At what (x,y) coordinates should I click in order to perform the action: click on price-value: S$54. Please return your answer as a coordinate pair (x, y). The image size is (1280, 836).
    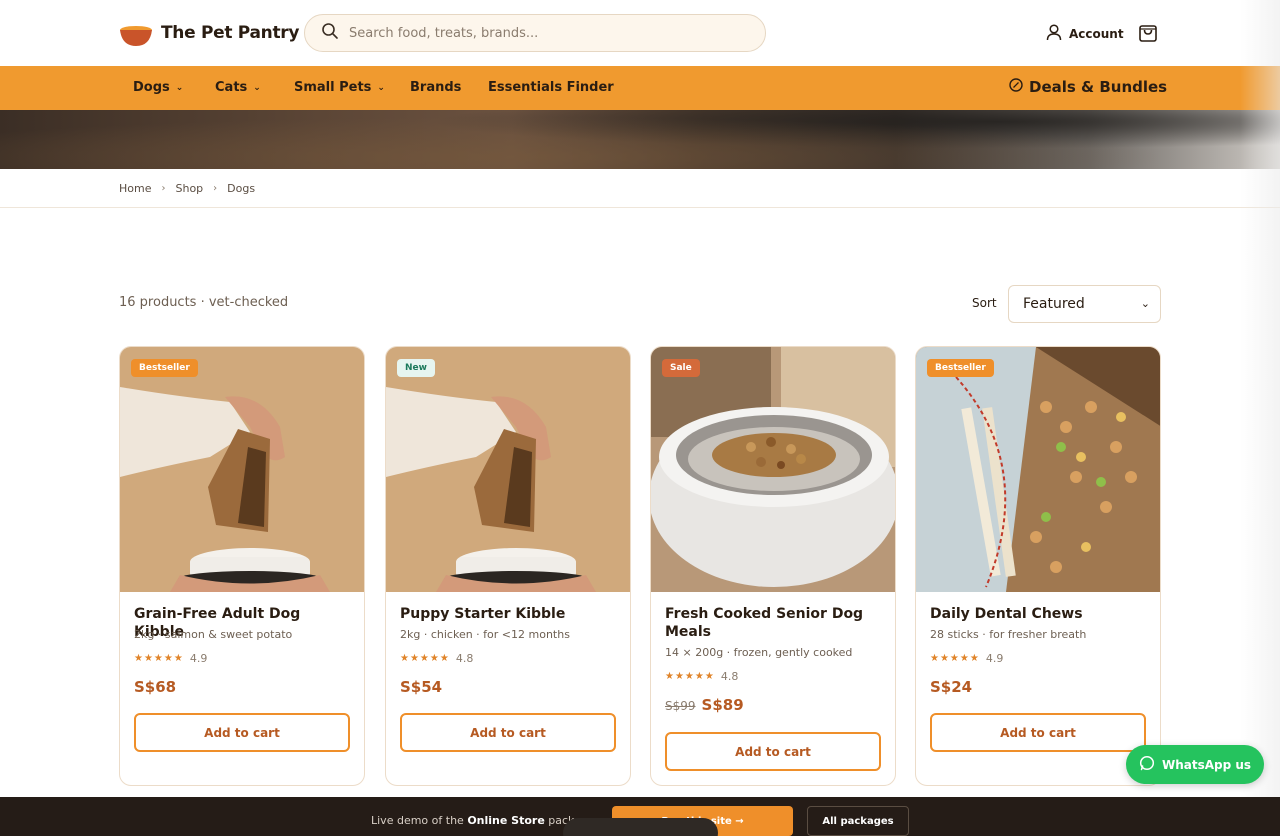
    Looking at the image, I should click on (421, 687).